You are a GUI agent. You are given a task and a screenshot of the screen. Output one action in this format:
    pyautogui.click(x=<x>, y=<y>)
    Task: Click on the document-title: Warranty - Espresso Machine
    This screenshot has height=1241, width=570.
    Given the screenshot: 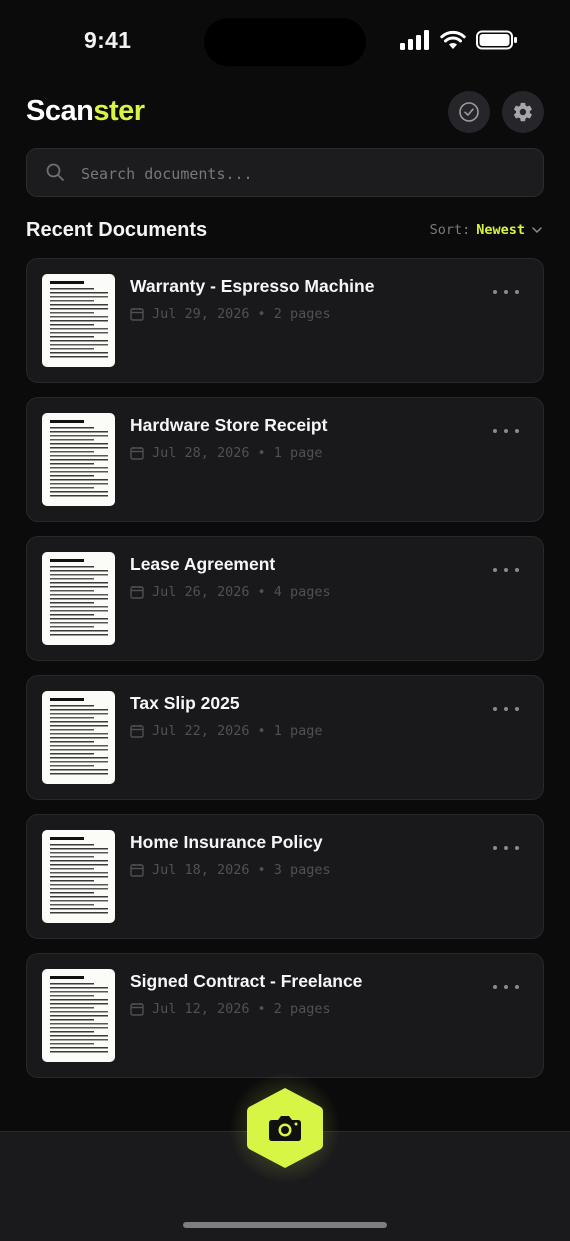 What is the action you would take?
    pyautogui.click(x=252, y=286)
    